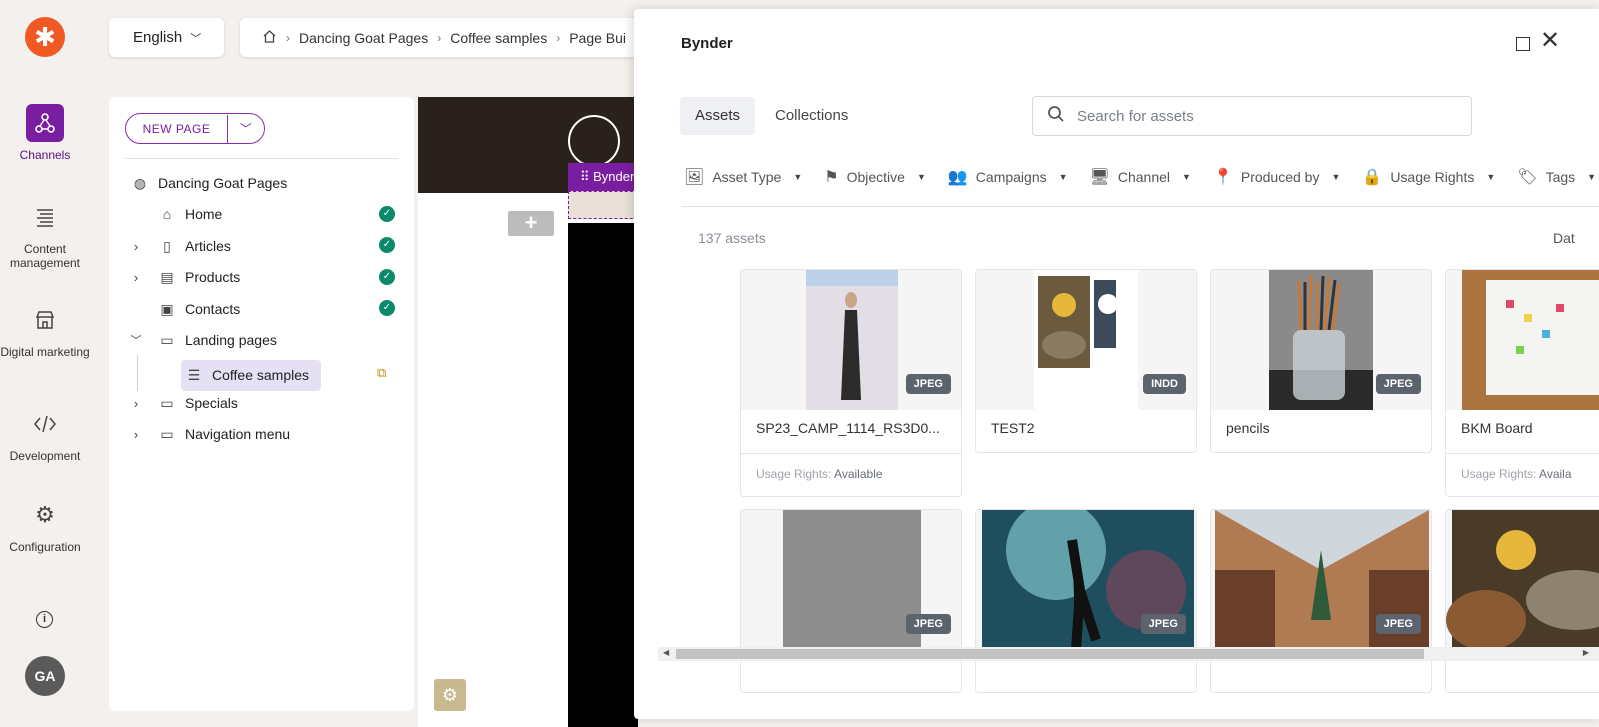  Describe the element at coordinates (45, 133) in the screenshot. I see `rail-channels: Channels` at that location.